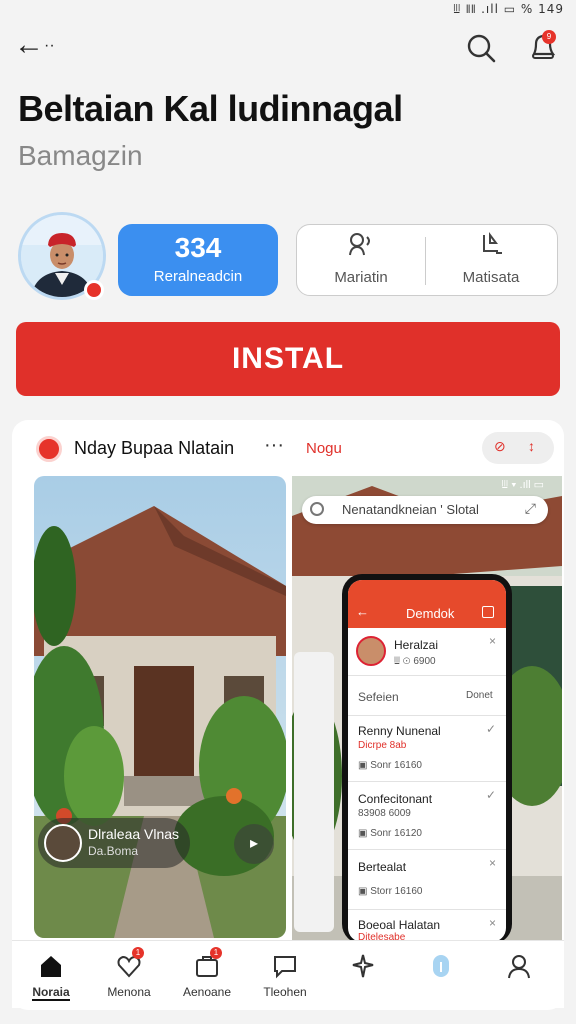 The height and width of the screenshot is (1024, 576). Describe the element at coordinates (410, 509) in the screenshot. I see `search-text: Nenatandkneian ' Slotal` at that location.